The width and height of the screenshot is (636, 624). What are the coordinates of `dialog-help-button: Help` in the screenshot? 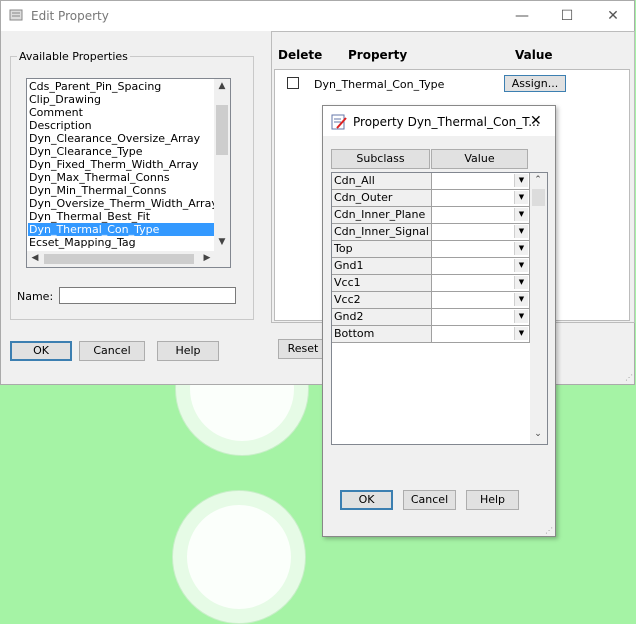 It's located at (492, 500).